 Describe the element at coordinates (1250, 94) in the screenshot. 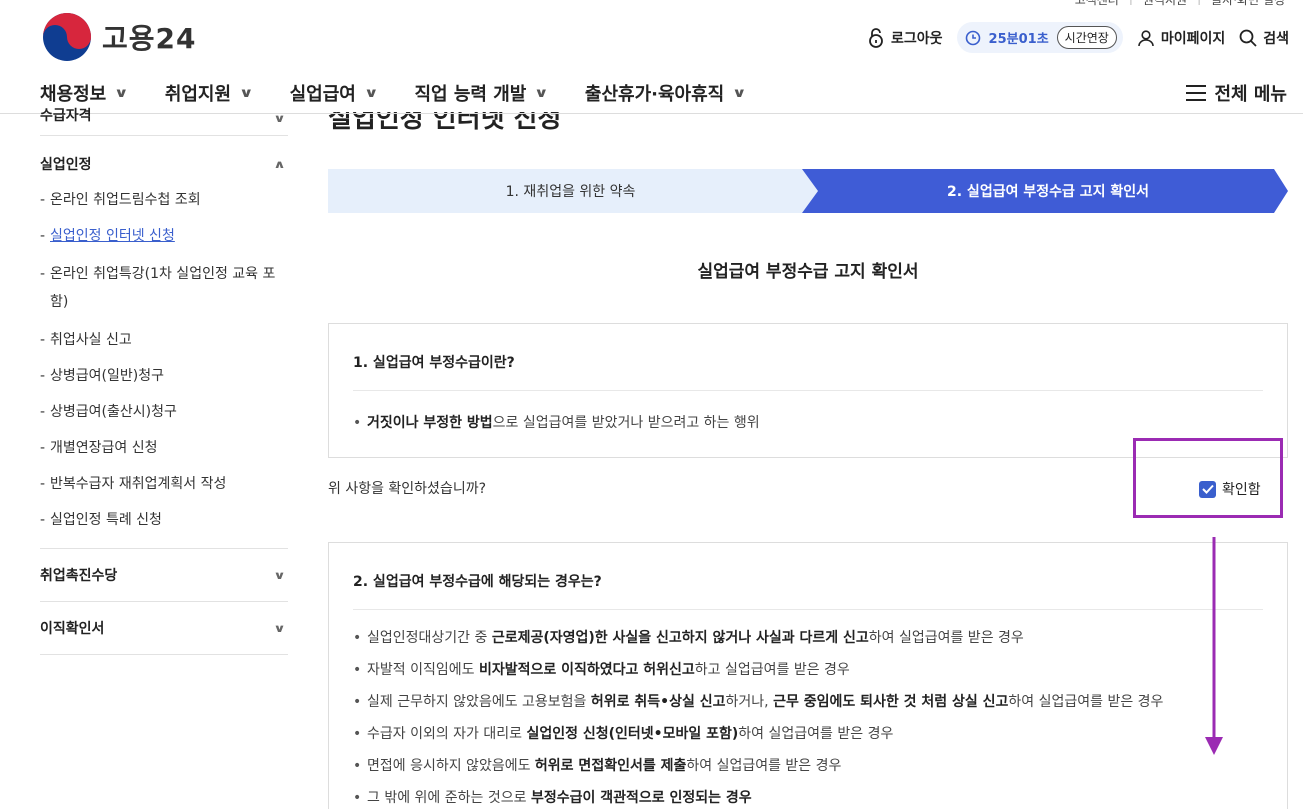

I see `all-menu-label: 전체 메뉴` at that location.